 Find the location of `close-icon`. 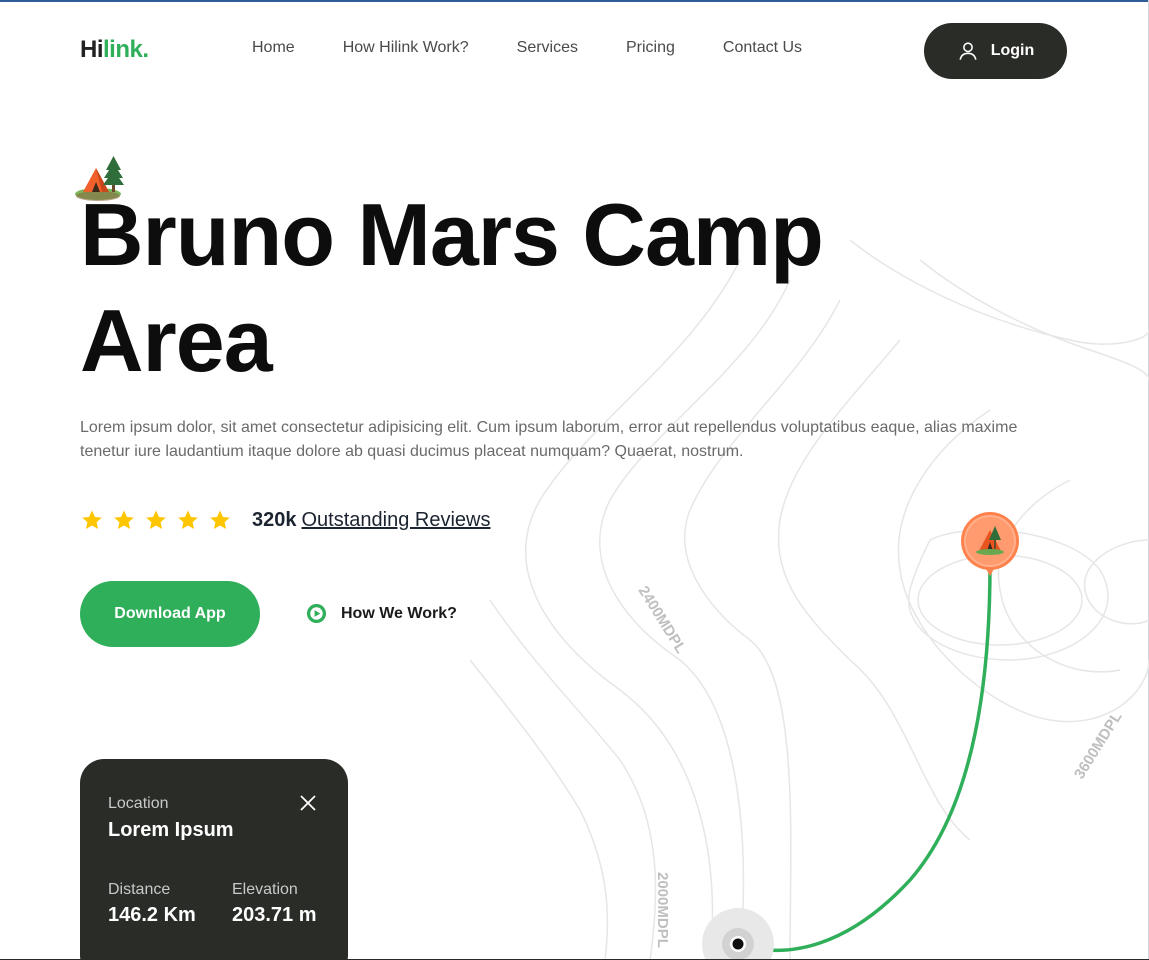

close-icon is located at coordinates (308, 803).